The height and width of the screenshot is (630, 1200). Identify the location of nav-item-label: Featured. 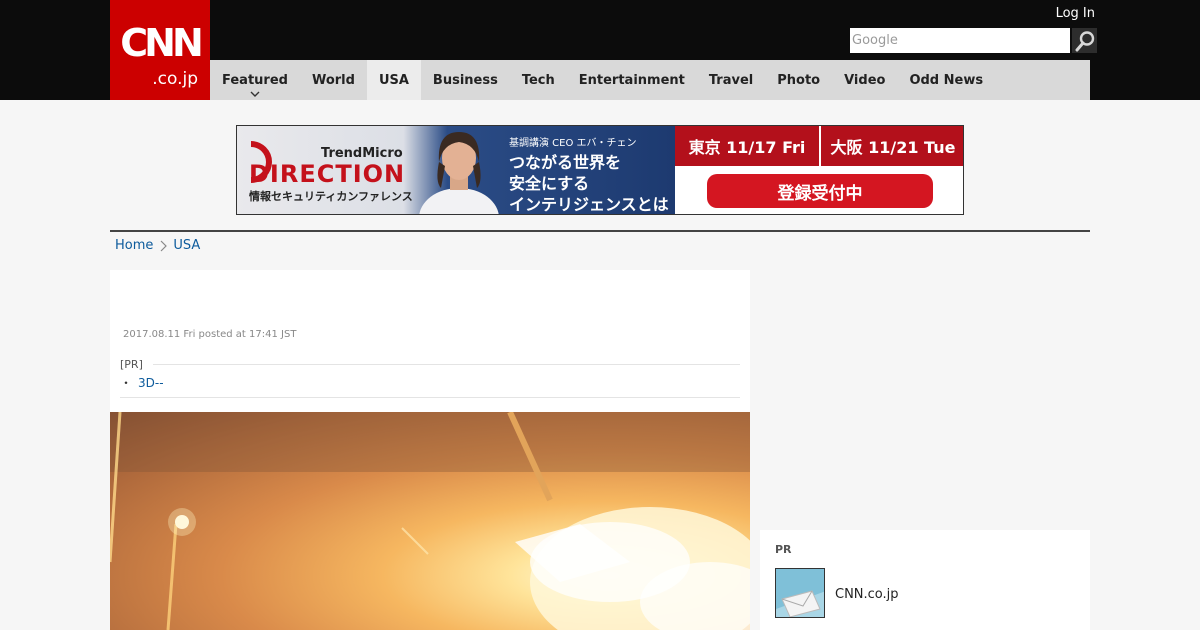
(255, 80).